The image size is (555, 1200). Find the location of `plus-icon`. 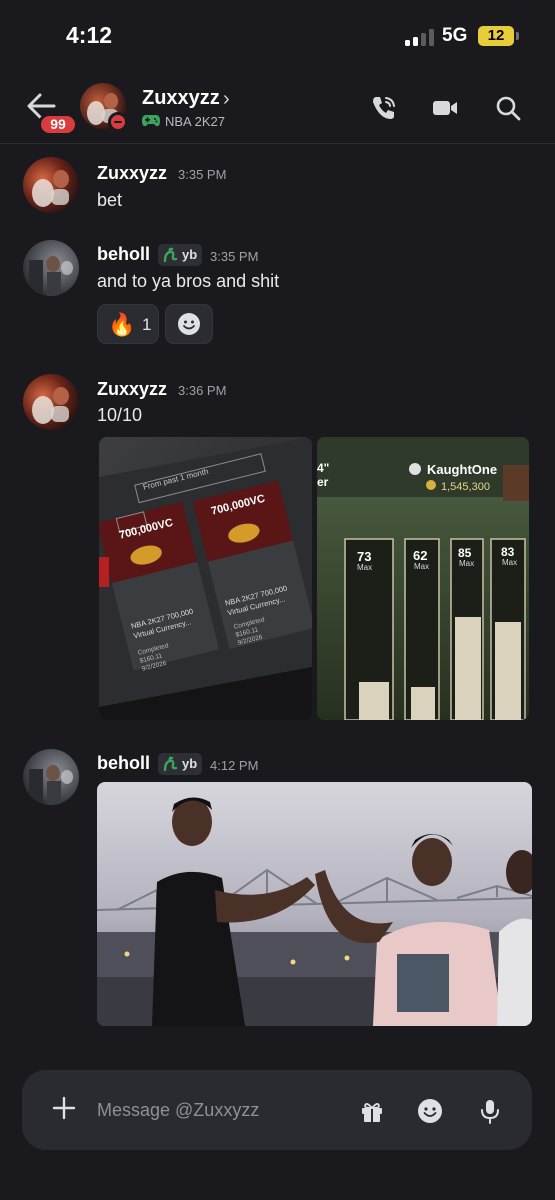

plus-icon is located at coordinates (64, 1108).